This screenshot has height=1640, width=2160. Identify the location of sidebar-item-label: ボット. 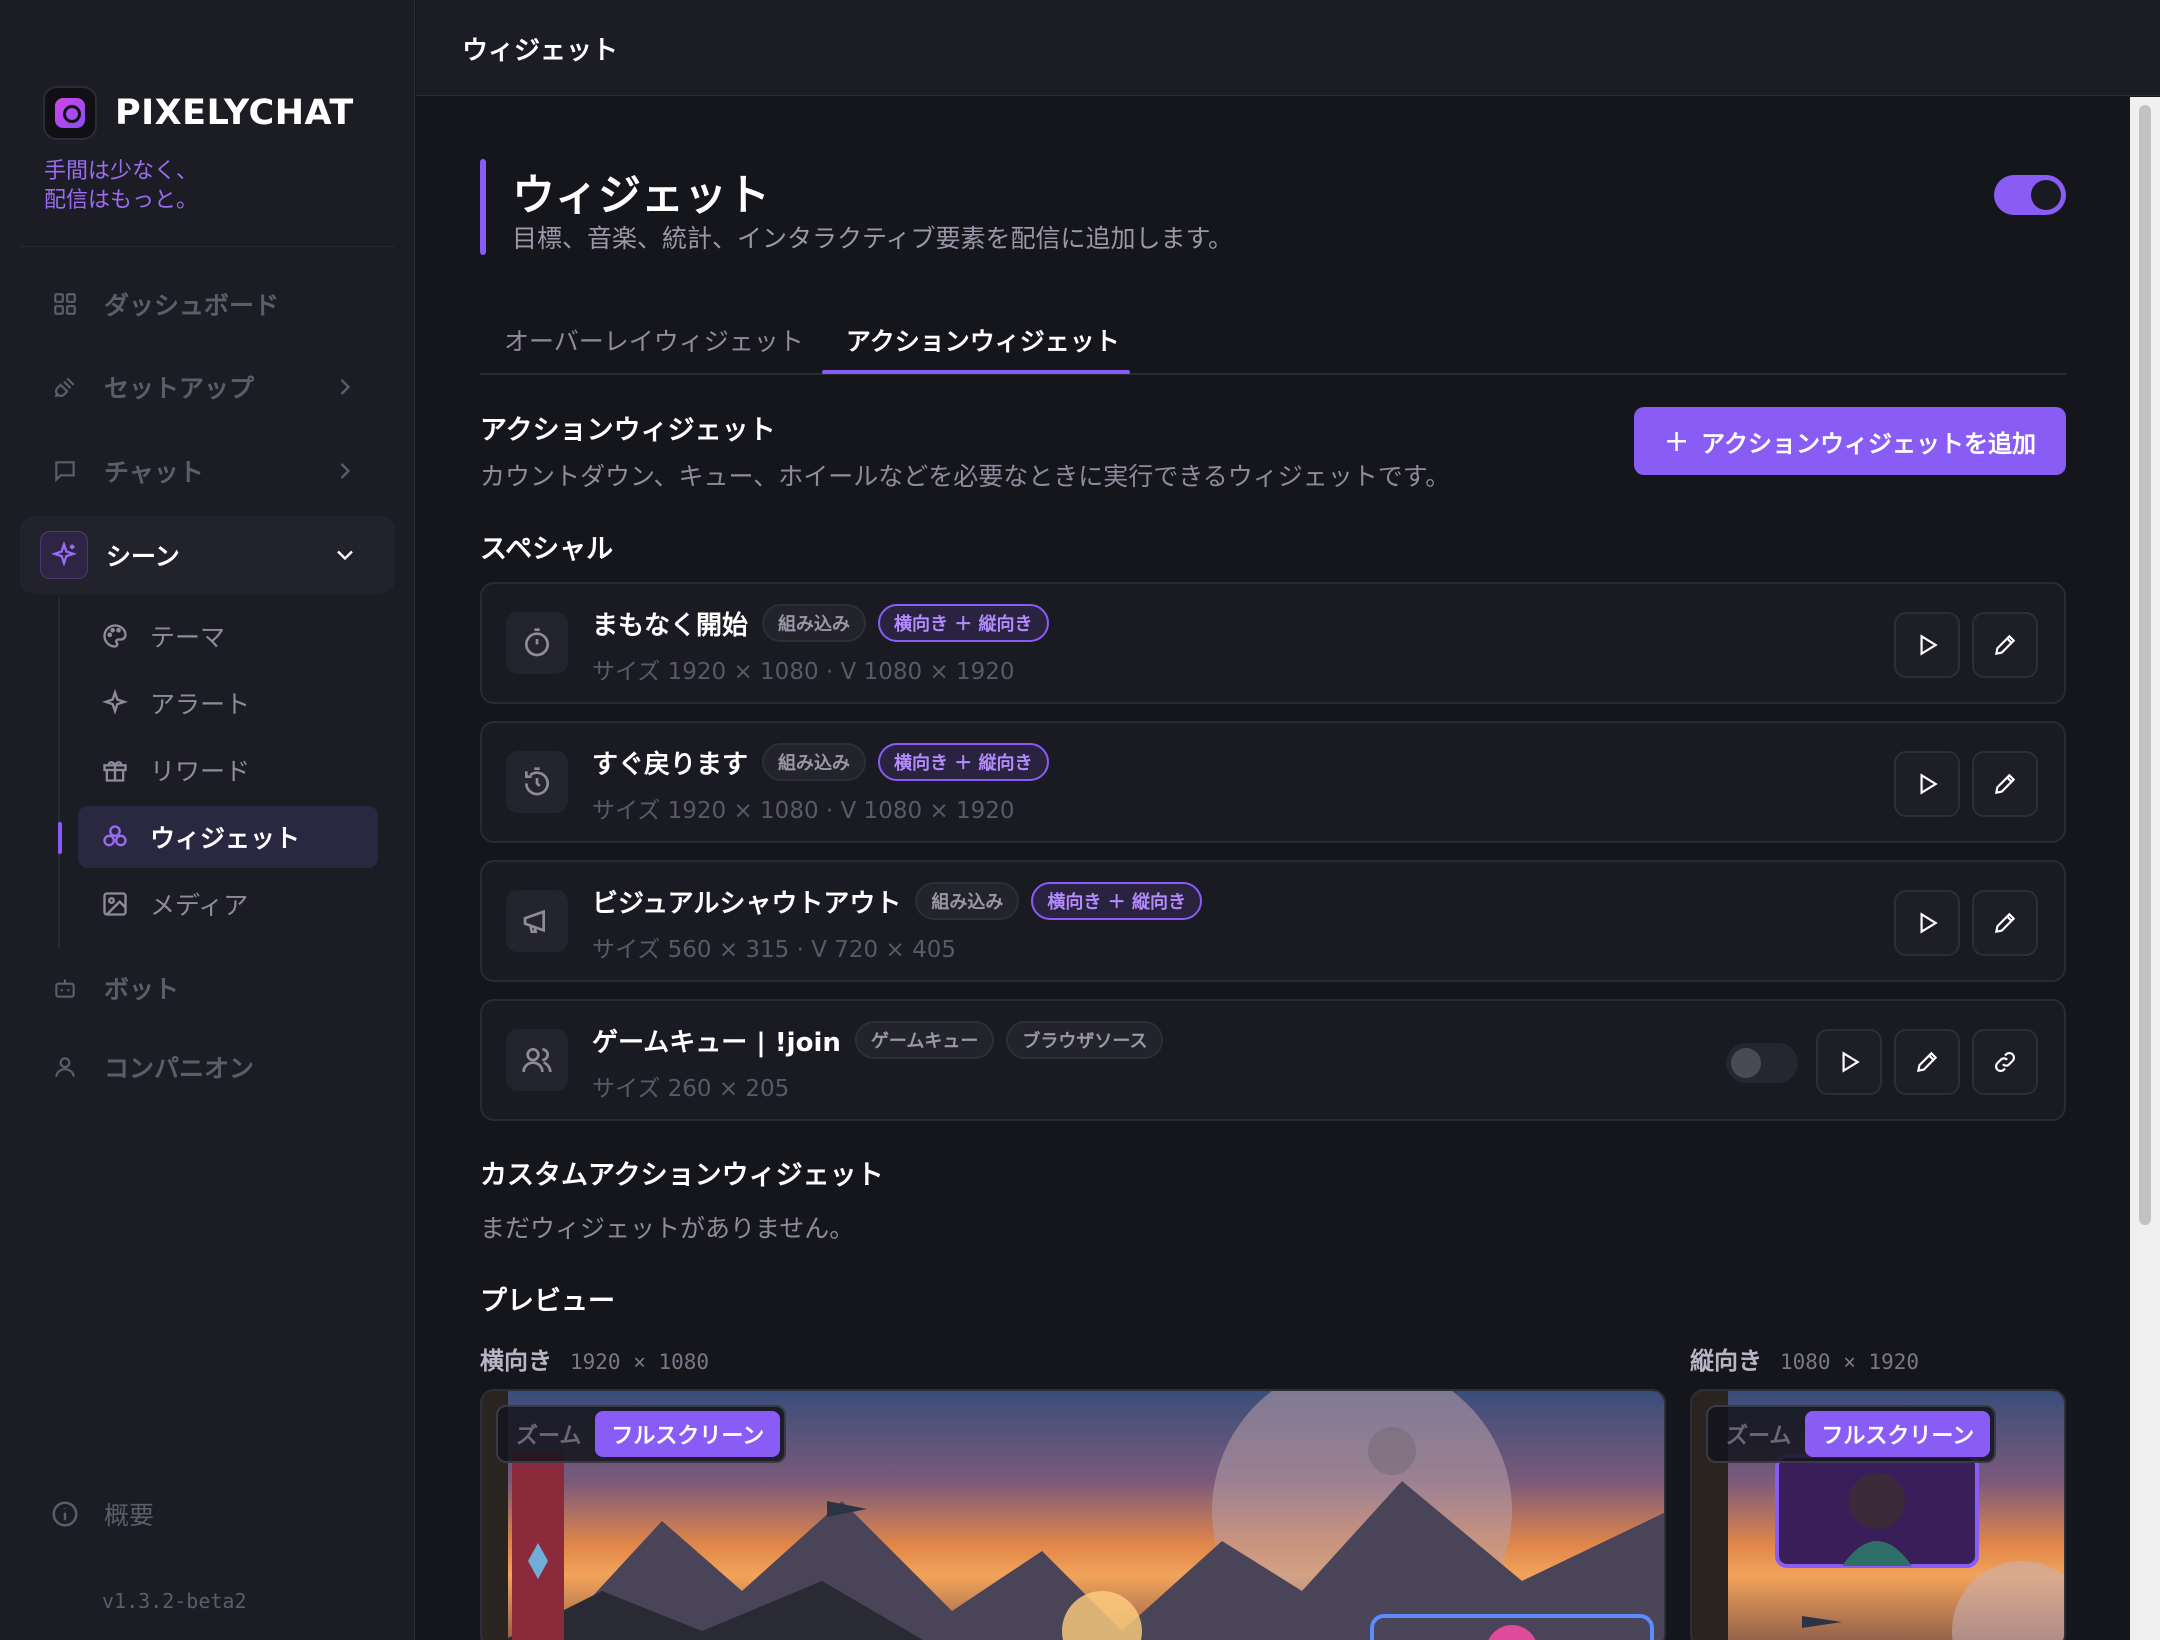
(142, 989).